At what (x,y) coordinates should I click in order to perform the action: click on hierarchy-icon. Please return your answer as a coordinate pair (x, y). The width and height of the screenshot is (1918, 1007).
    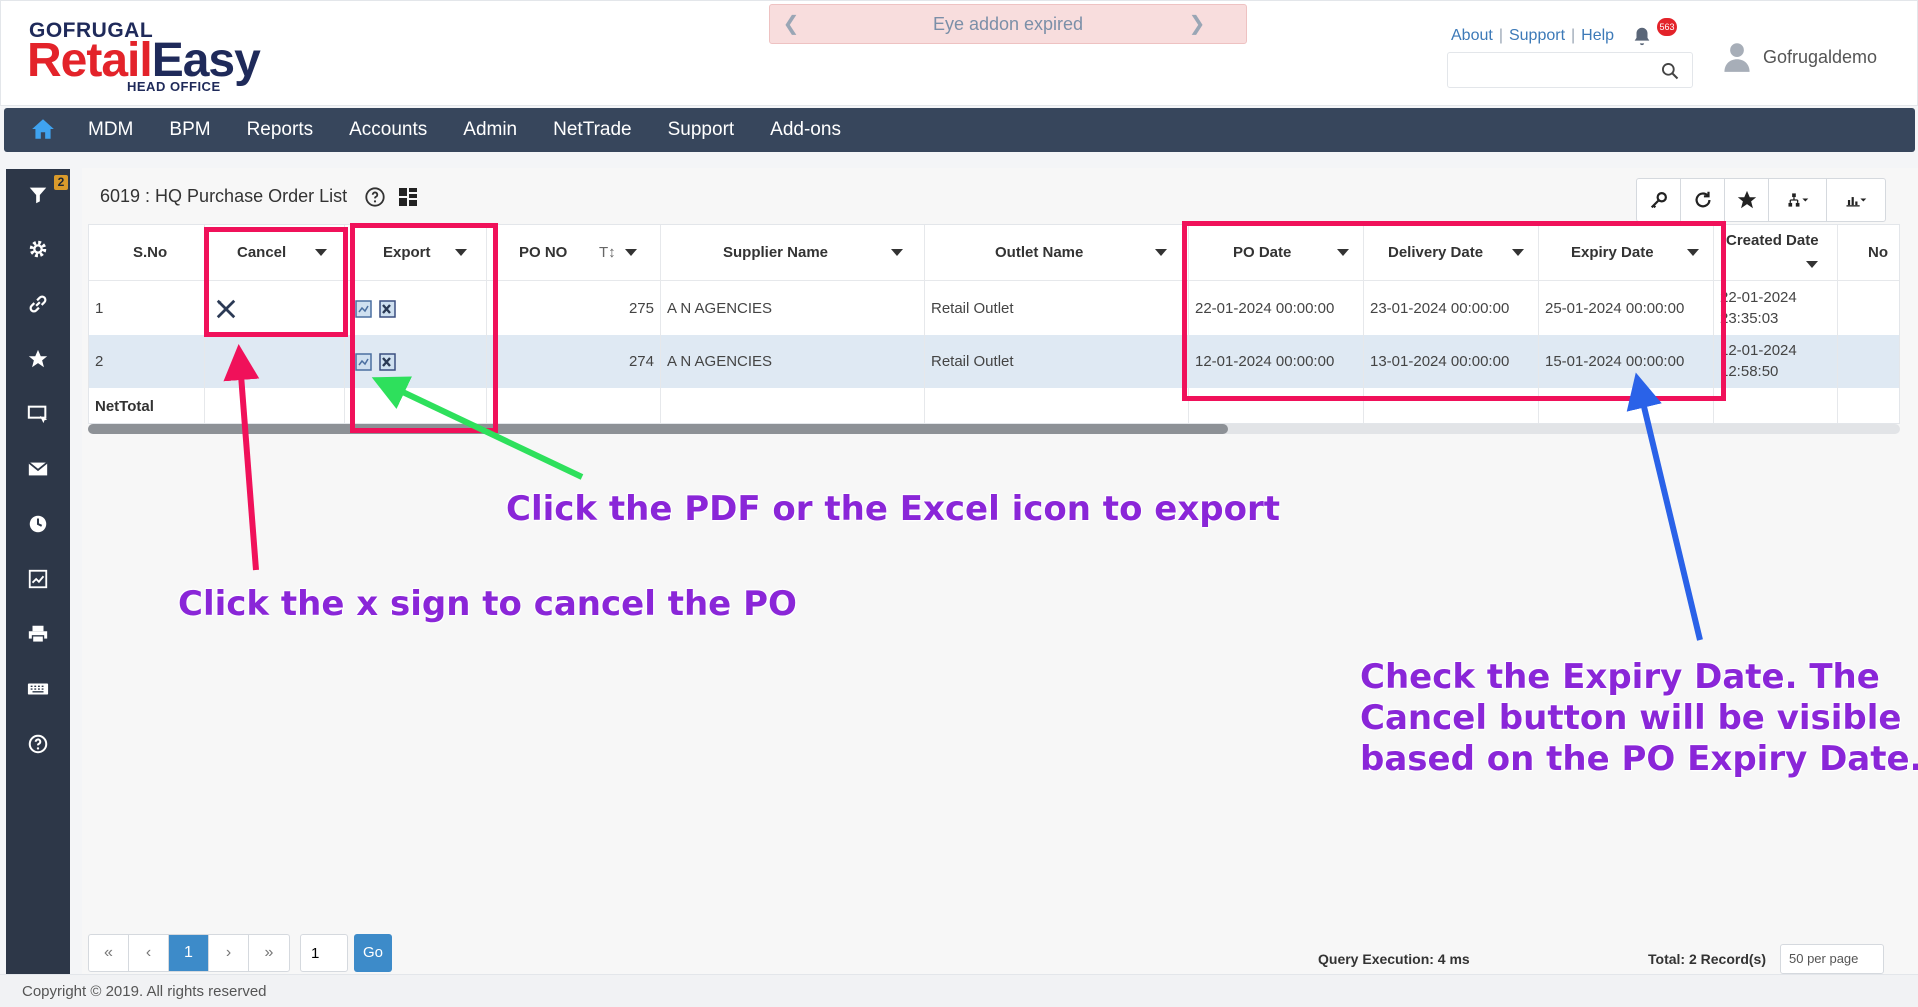
    Looking at the image, I should click on (1797, 200).